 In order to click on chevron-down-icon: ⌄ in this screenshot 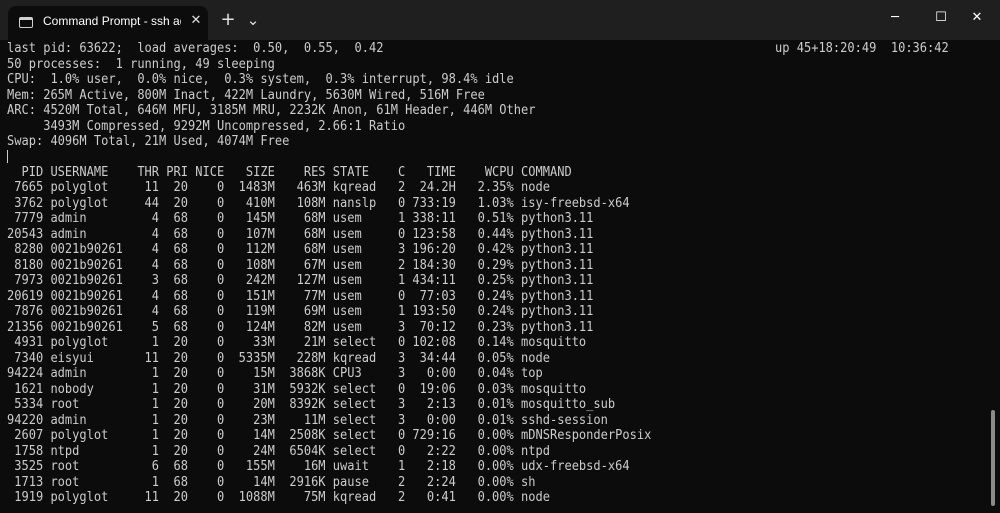, I will do `click(253, 20)`.